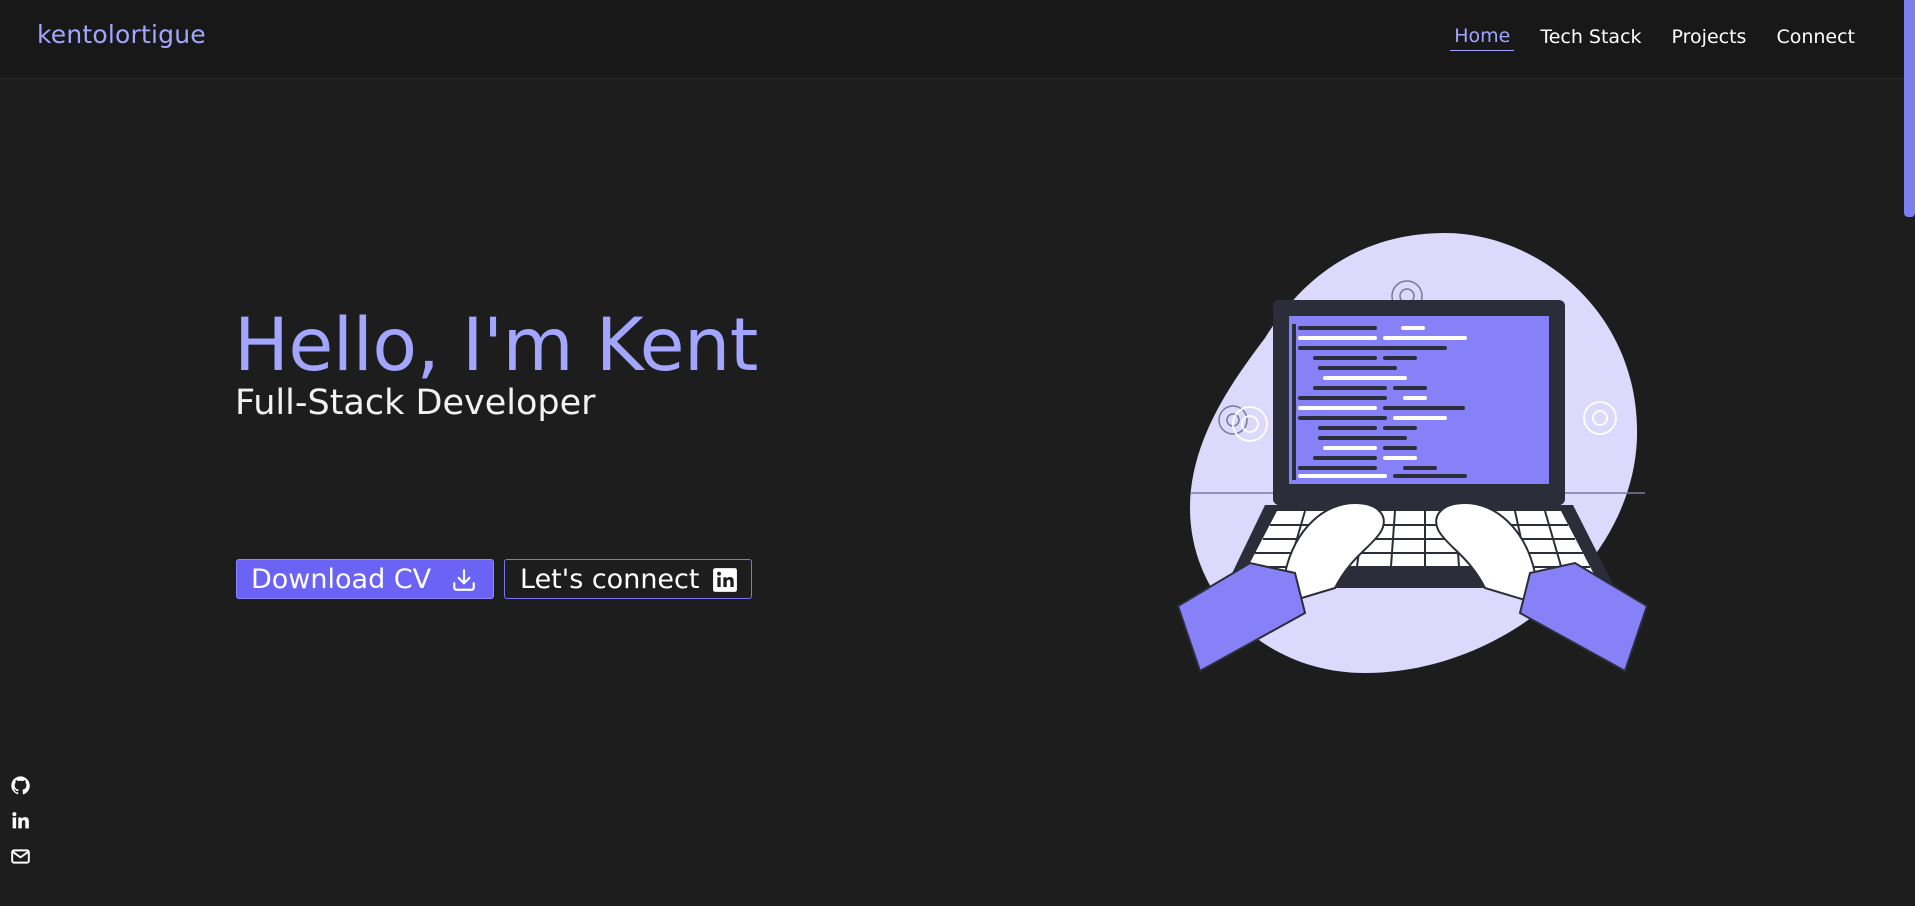 This screenshot has width=1915, height=906. Describe the element at coordinates (20, 856) in the screenshot. I see `mail-icon` at that location.